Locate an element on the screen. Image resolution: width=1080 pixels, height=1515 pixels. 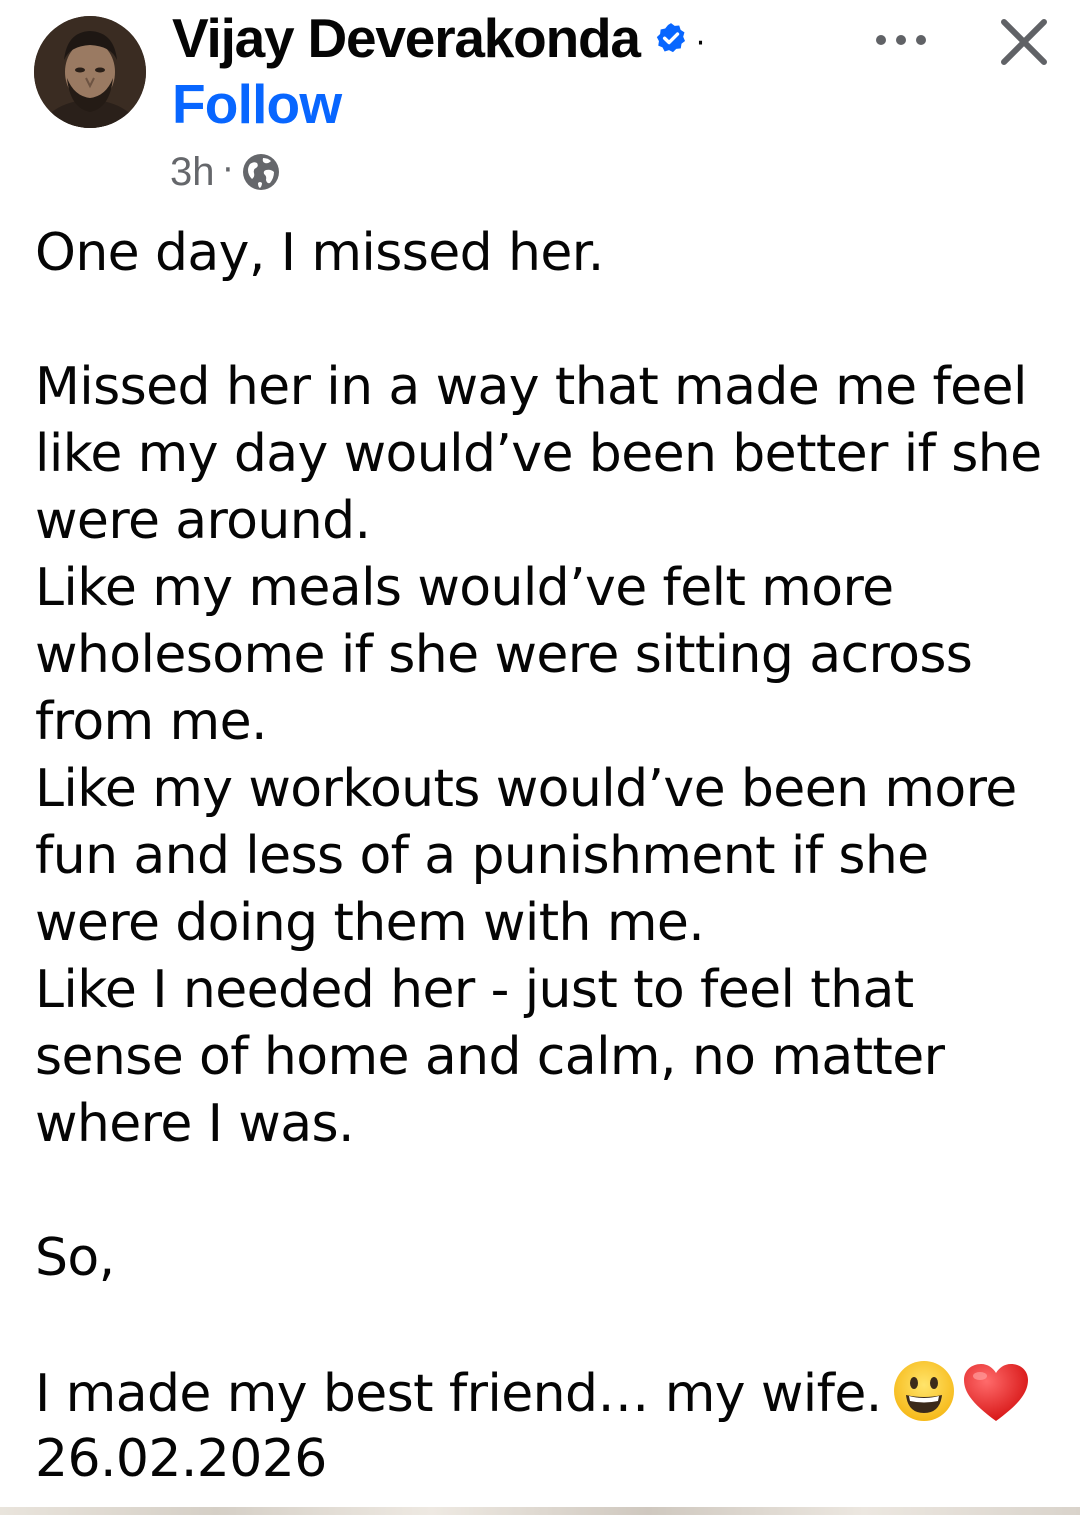
bottom-edge is located at coordinates (540, 1511).